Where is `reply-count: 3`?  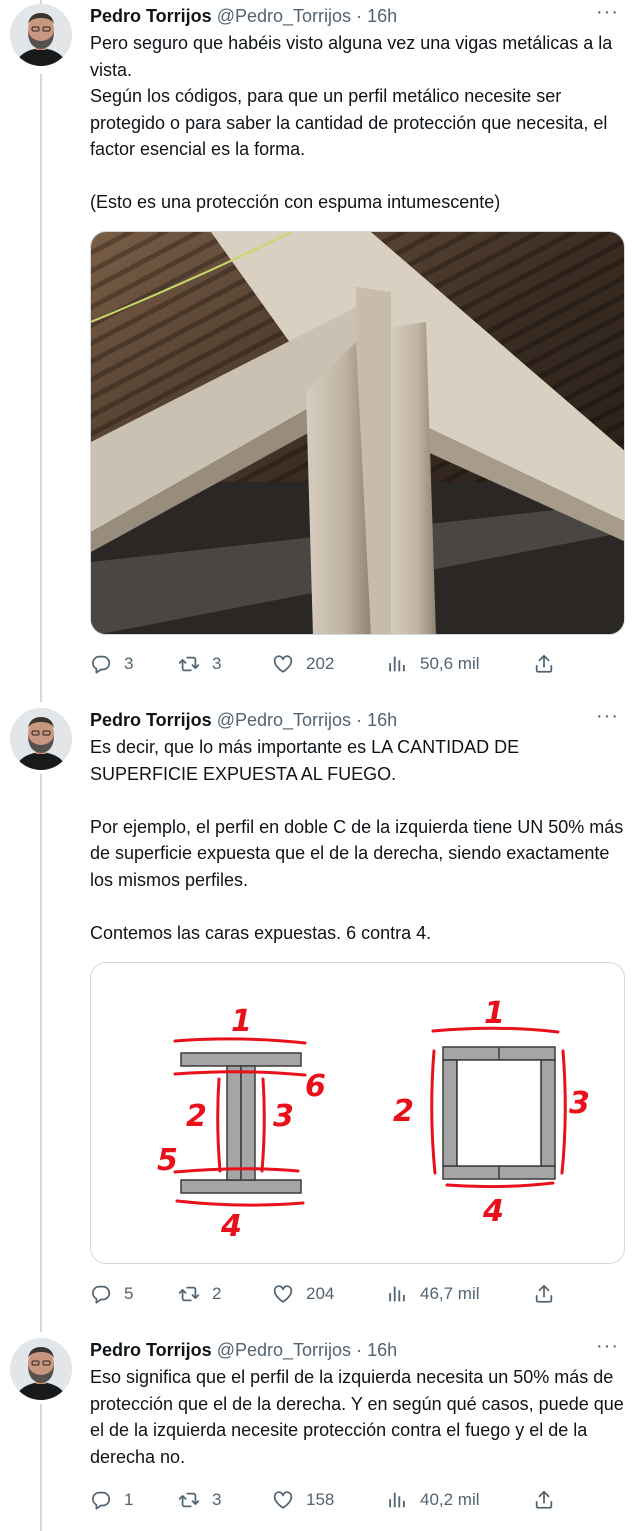
reply-count: 3 is located at coordinates (129, 663).